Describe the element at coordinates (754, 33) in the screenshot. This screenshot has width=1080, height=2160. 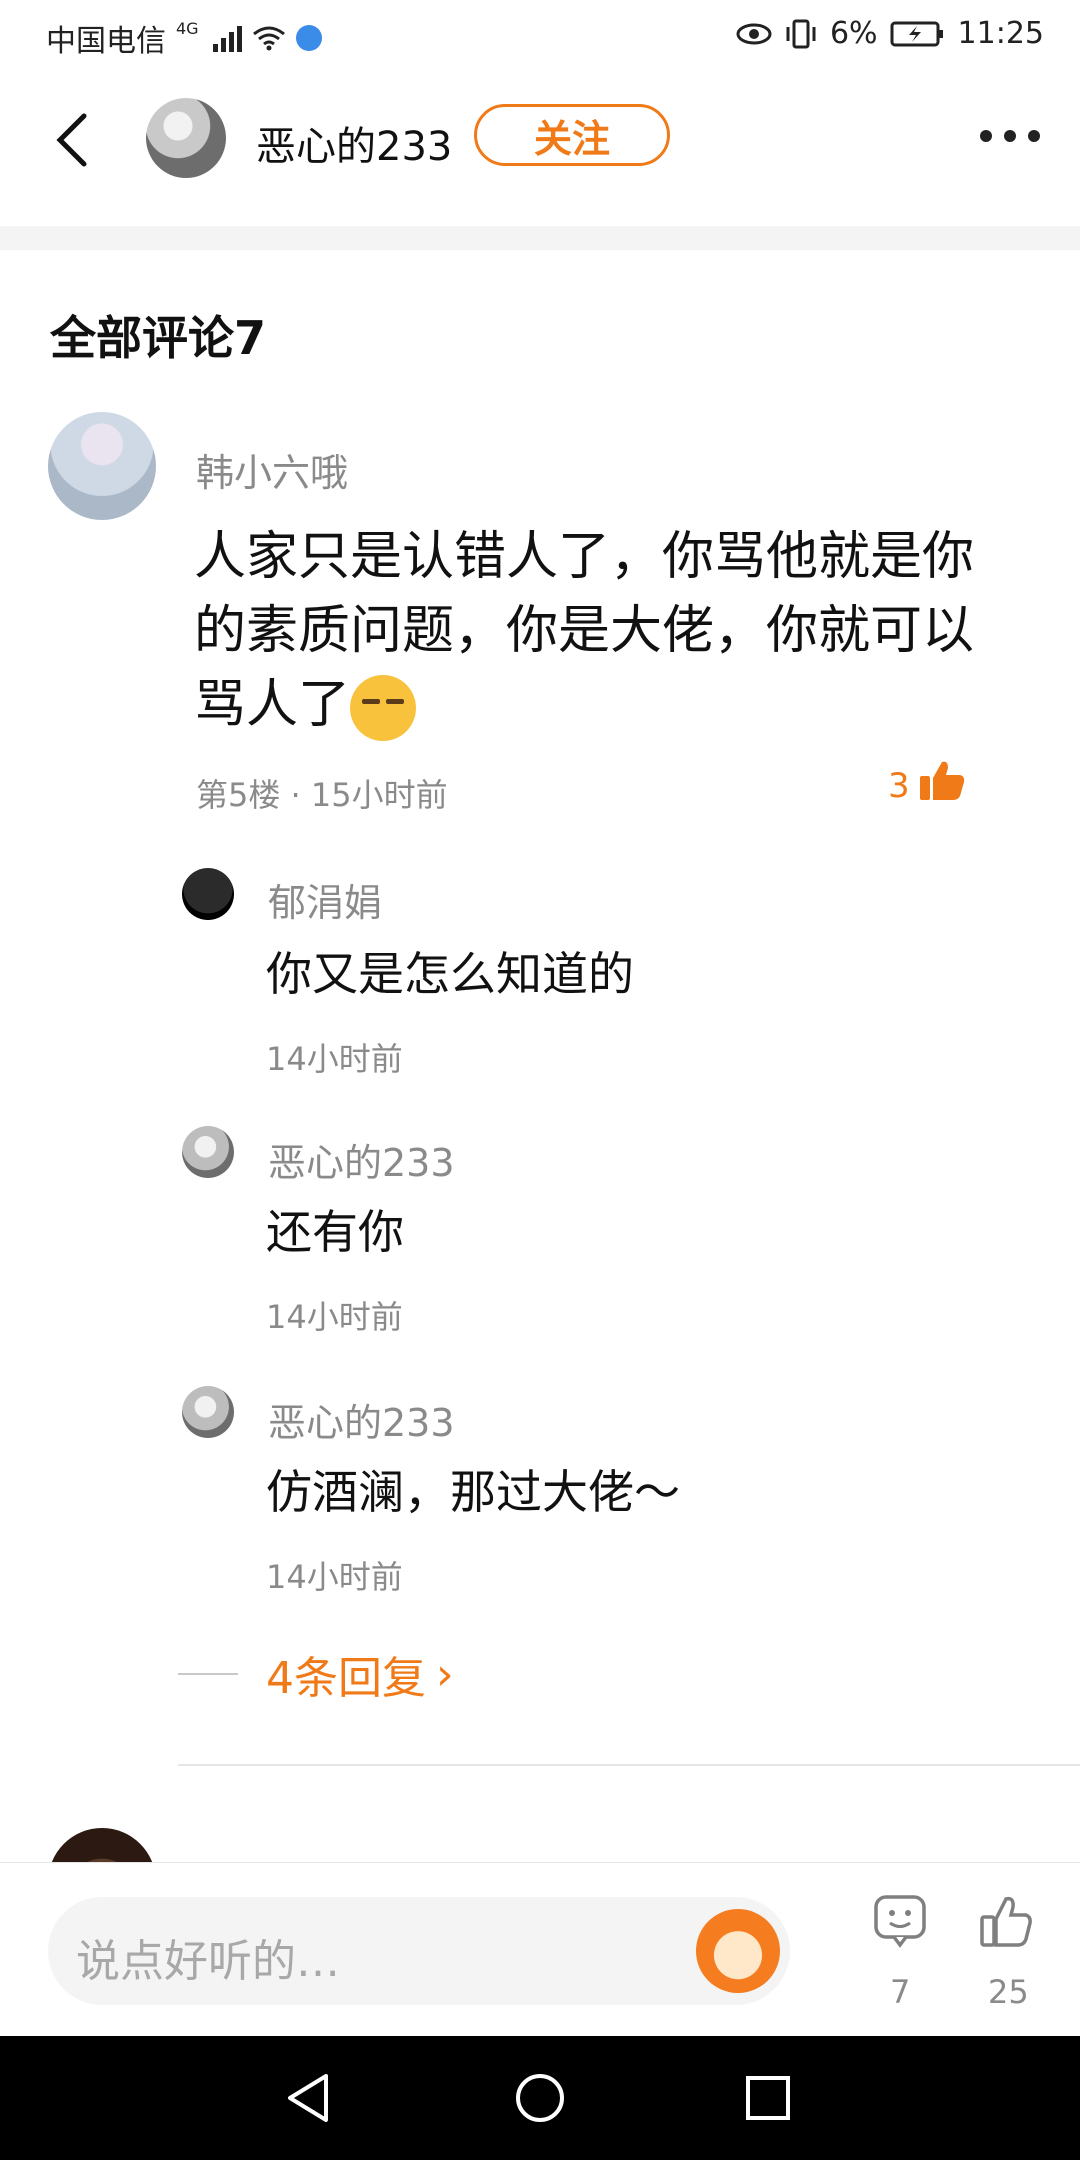
I see `eye-icon` at that location.